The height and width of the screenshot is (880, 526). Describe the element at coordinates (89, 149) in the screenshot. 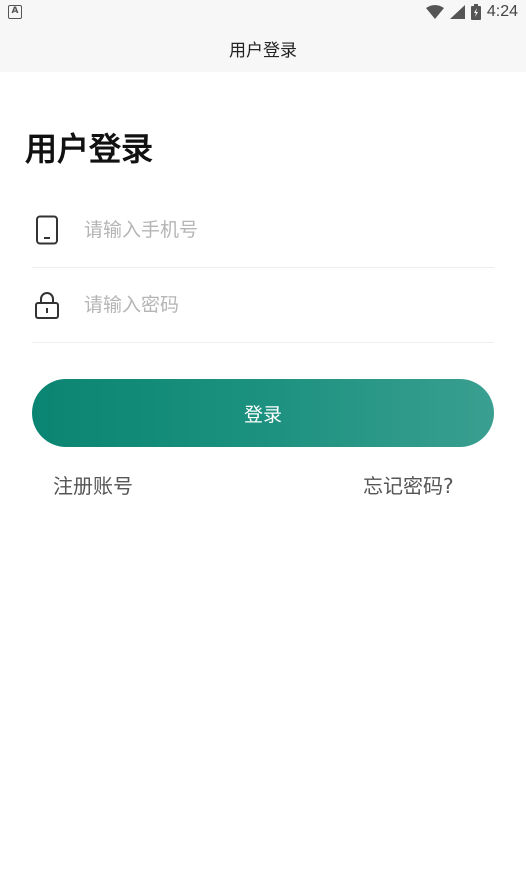

I see `page-heading: 用户登录` at that location.